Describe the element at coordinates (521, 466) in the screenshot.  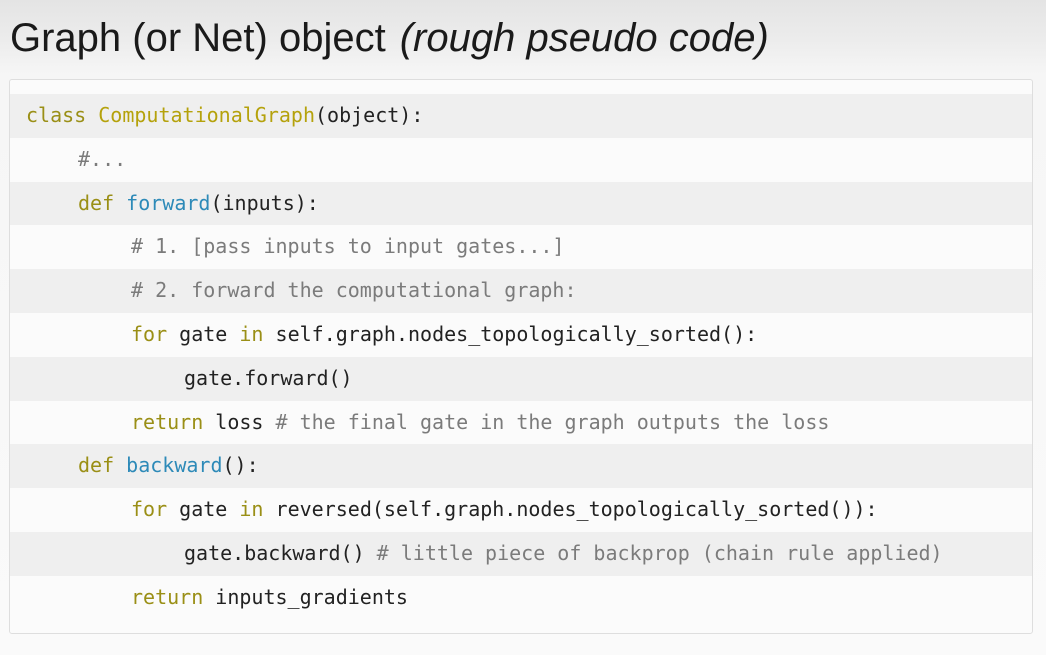
I see `code-line-backward-def: def backward():` at that location.